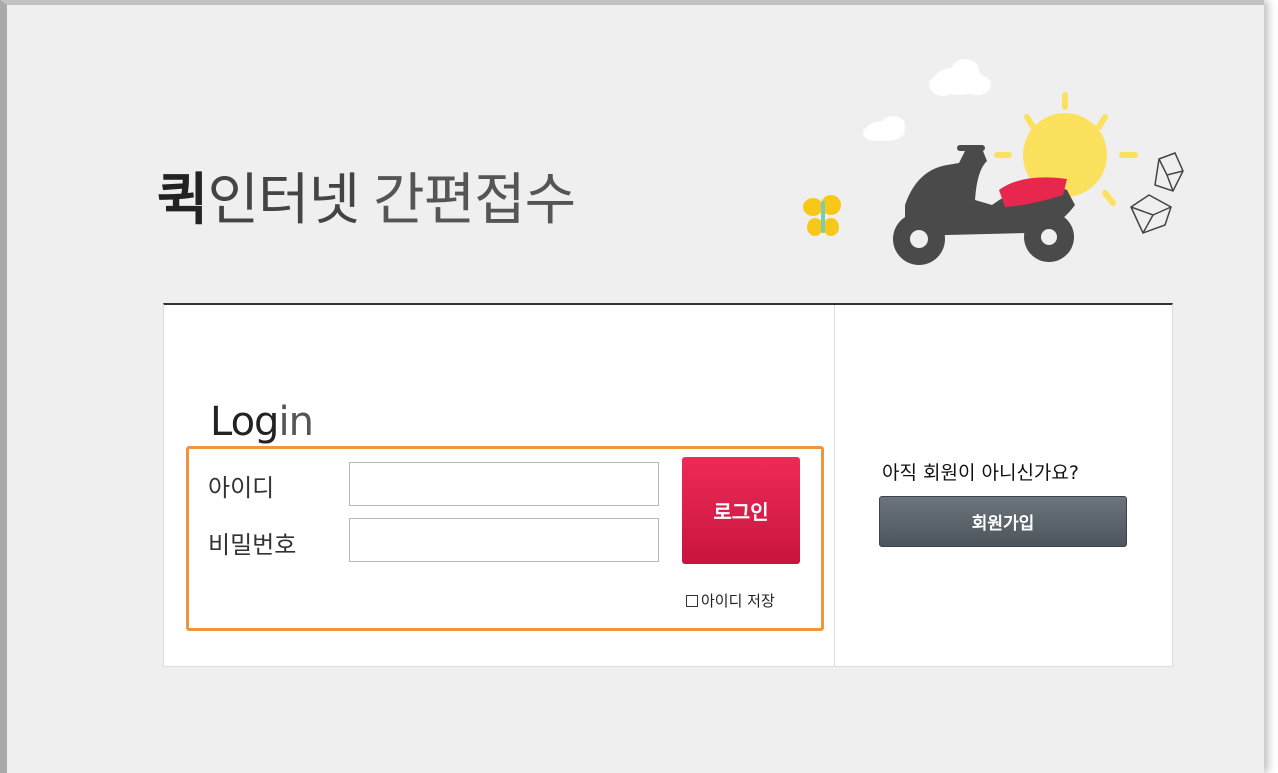 The width and height of the screenshot is (1278, 773). Describe the element at coordinates (252, 545) in the screenshot. I see `password-label: 비밀번호` at that location.